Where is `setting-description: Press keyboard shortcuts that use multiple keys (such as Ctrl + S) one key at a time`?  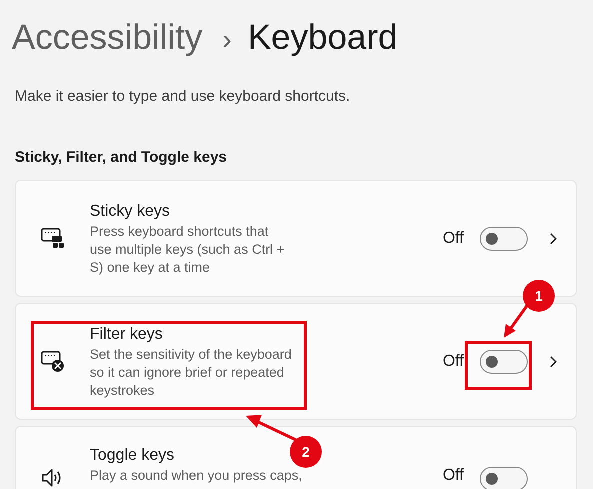 setting-description: Press keyboard shortcuts that use multiple keys (such as Ctrl + S) one key at a time is located at coordinates (188, 249).